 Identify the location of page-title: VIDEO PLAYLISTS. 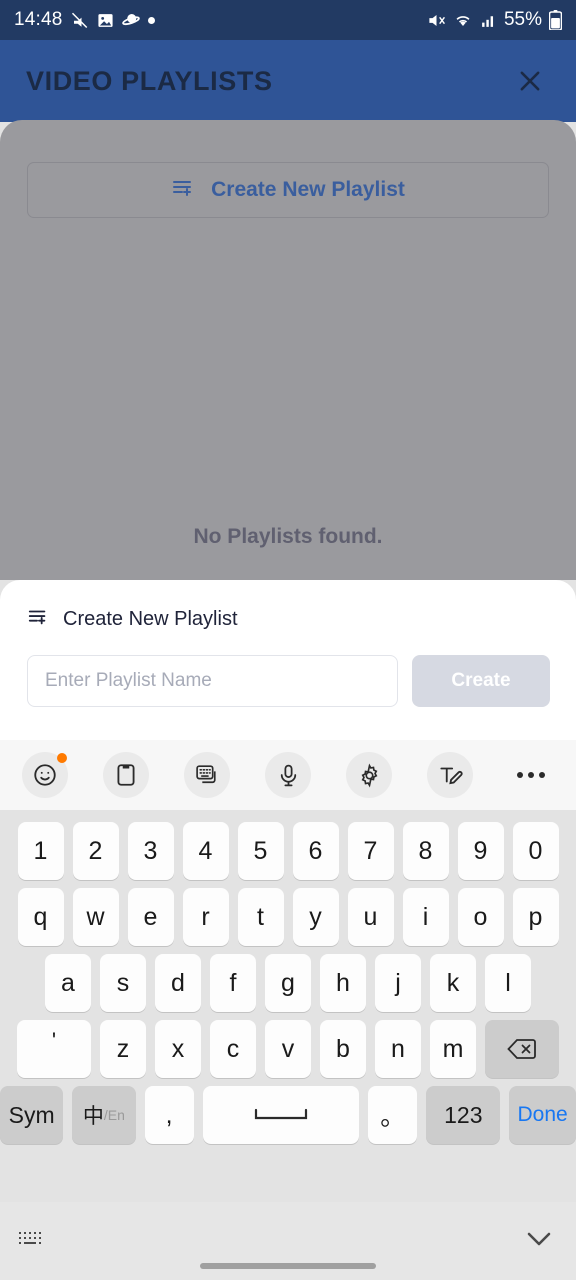
(149, 80).